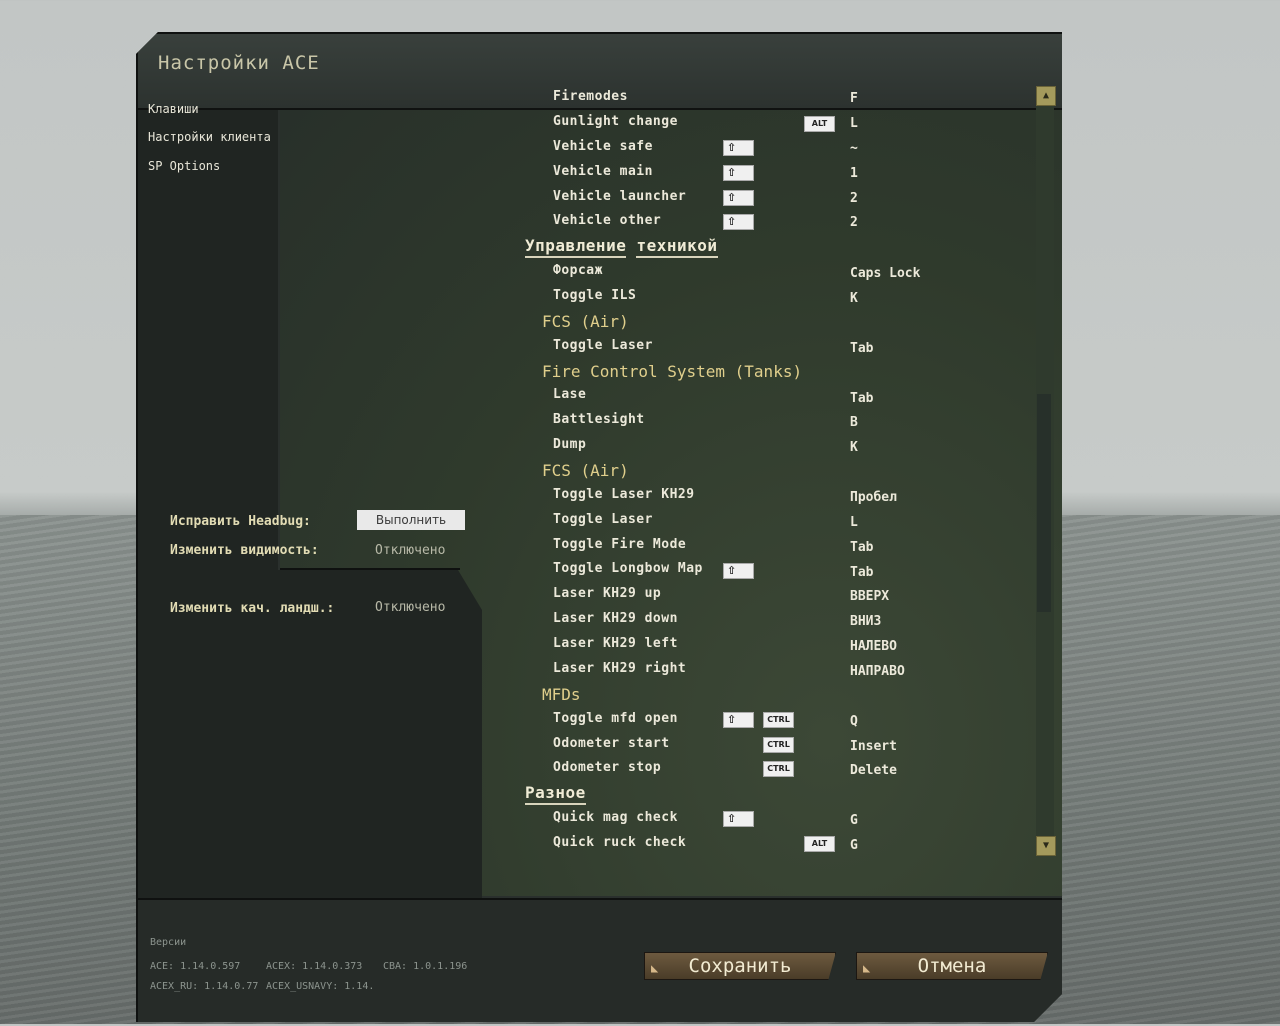 The height and width of the screenshot is (1026, 1280). I want to click on nav-item-keys: Клавиши, so click(173, 109).